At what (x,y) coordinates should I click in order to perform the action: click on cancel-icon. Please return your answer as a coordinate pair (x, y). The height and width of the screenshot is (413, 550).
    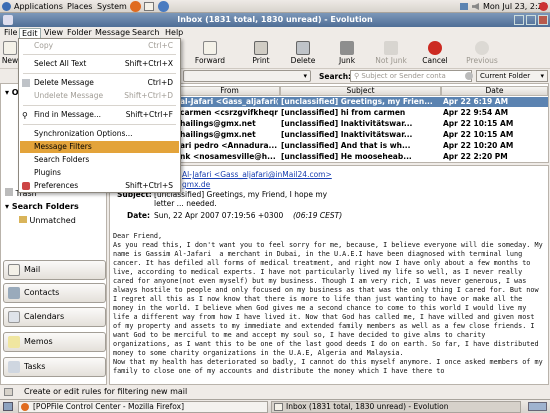
    Looking at the image, I should click on (435, 48).